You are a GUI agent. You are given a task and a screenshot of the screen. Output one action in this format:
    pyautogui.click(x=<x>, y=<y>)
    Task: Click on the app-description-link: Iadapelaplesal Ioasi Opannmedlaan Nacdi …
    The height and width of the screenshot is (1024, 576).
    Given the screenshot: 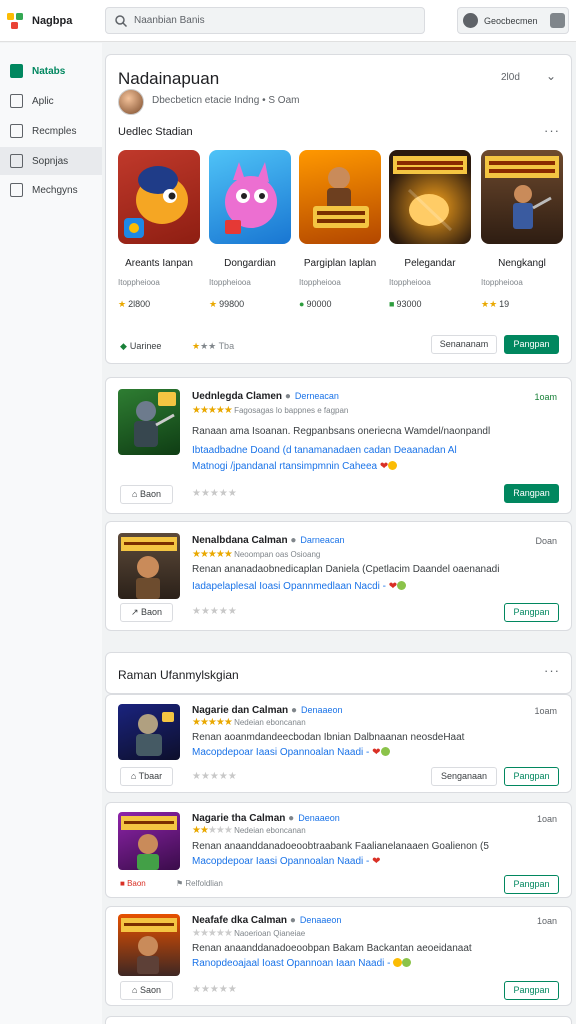 What is the action you would take?
    pyautogui.click(x=299, y=586)
    